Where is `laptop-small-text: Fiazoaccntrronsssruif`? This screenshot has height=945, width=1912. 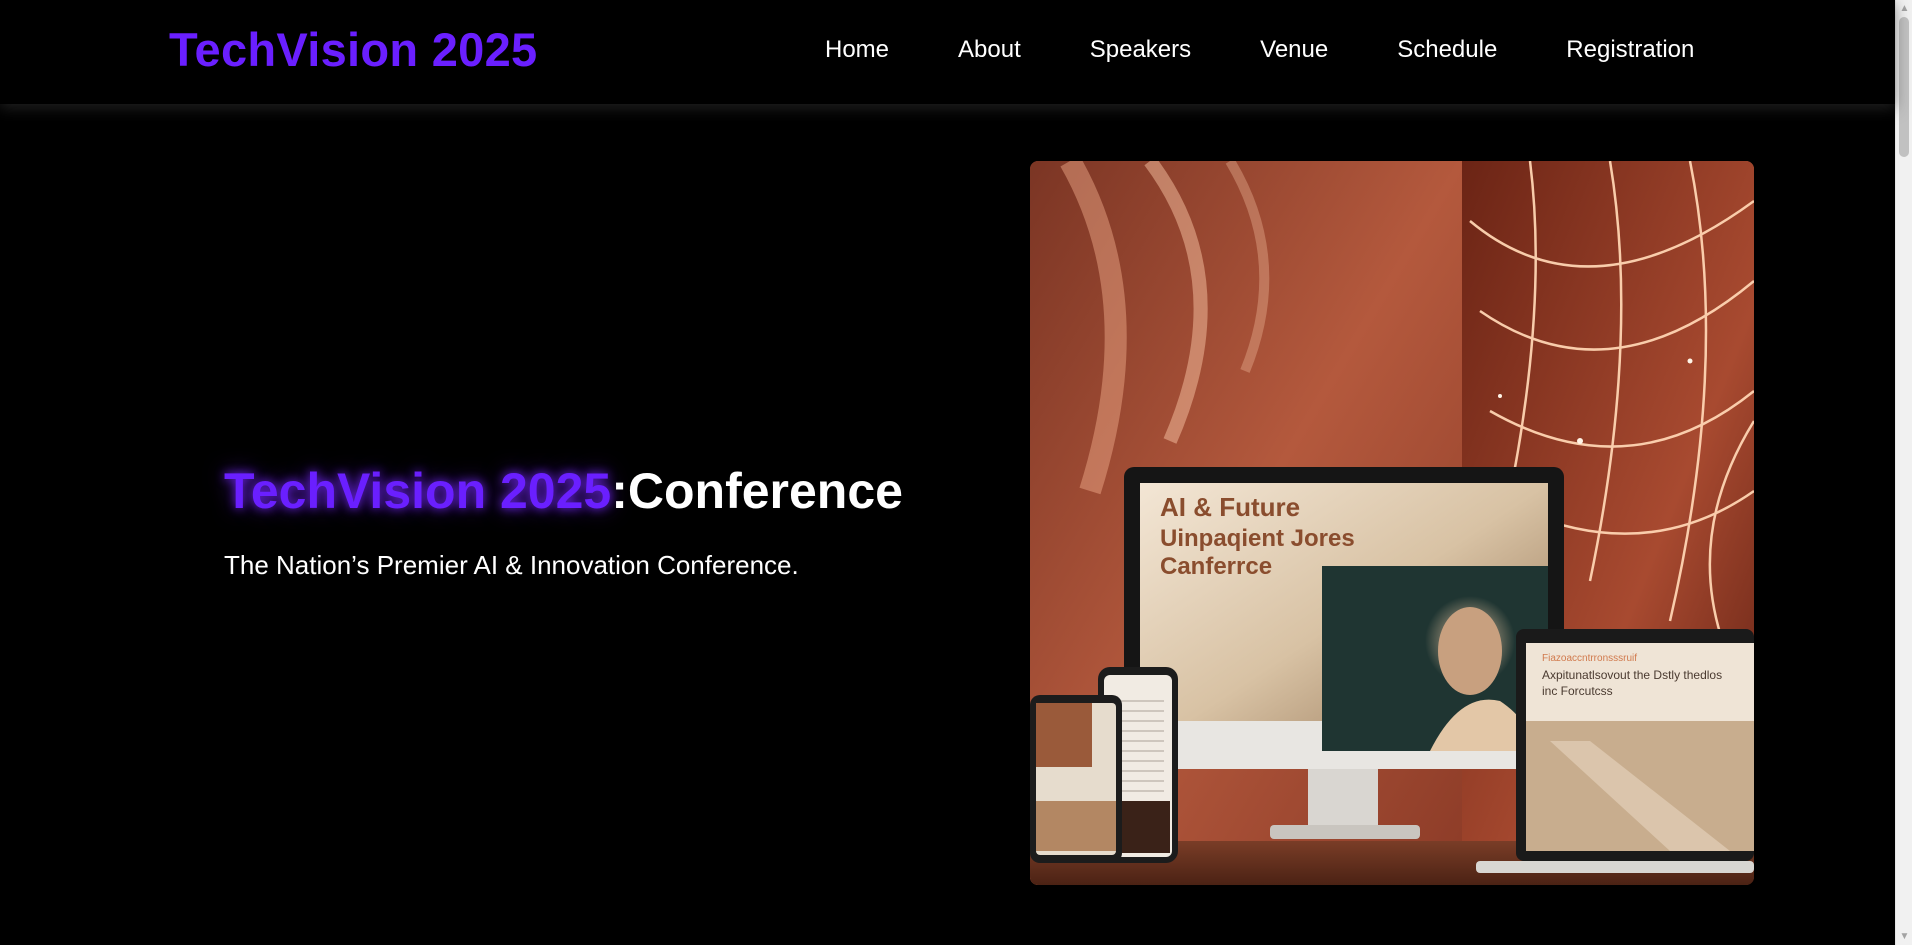
laptop-small-text: Fiazoaccntrronsssruif is located at coordinates (1589, 658).